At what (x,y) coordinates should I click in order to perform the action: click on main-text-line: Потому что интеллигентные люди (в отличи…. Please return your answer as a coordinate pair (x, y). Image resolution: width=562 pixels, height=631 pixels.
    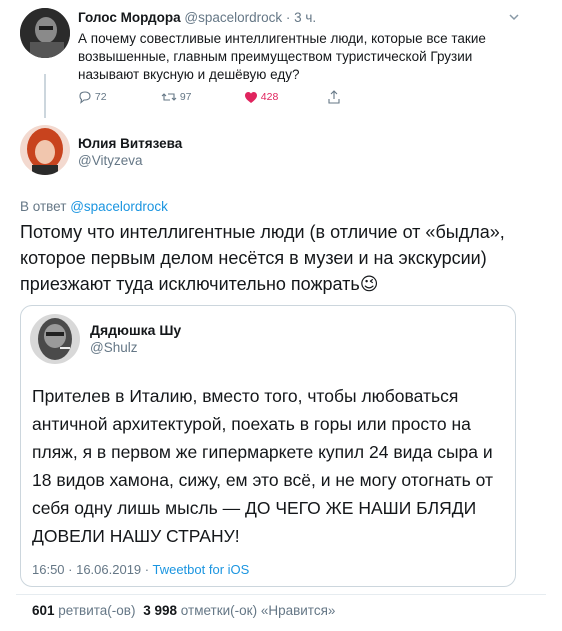
    Looking at the image, I should click on (262, 232).